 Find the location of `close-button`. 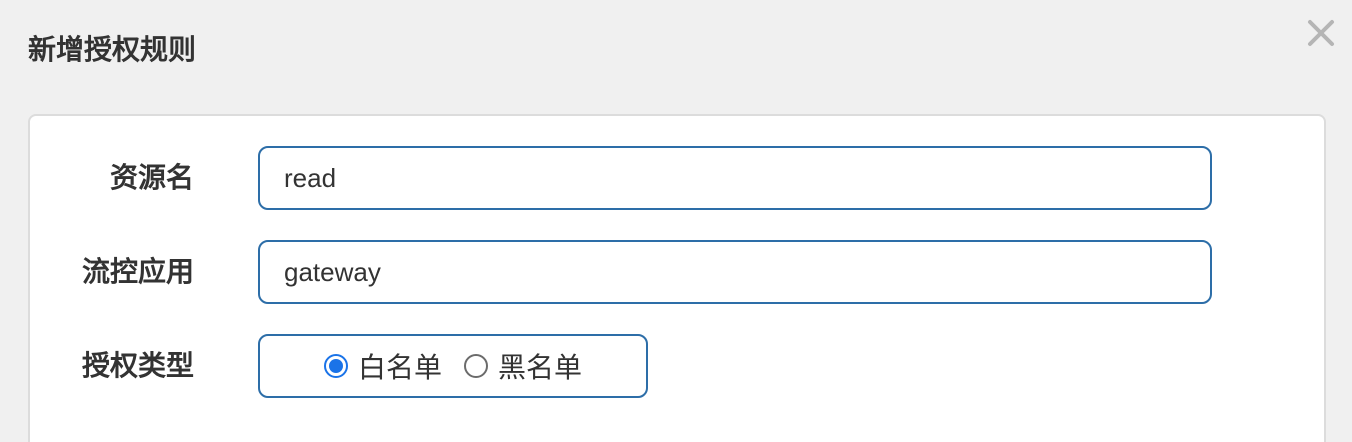

close-button is located at coordinates (1321, 33).